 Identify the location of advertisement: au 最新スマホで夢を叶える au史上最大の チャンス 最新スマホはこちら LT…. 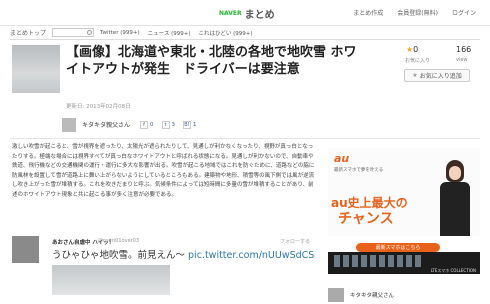
(404, 211).